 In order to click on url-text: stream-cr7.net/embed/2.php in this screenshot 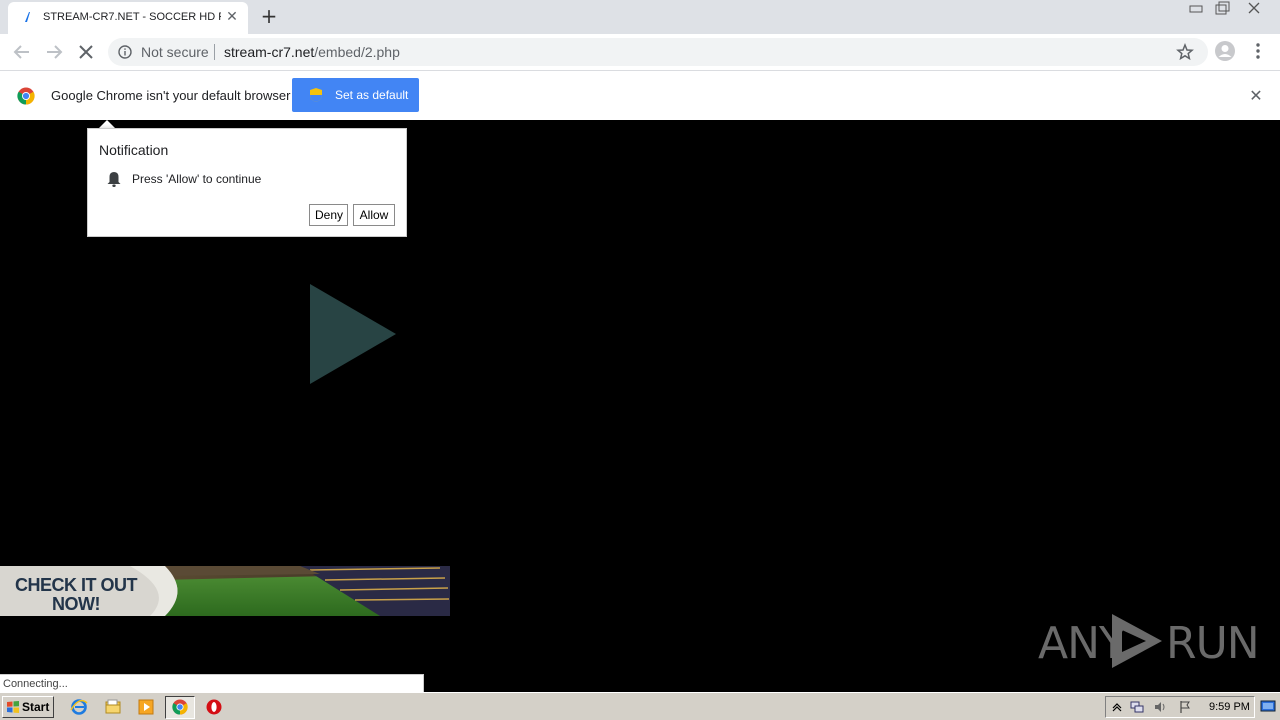, I will do `click(312, 52)`.